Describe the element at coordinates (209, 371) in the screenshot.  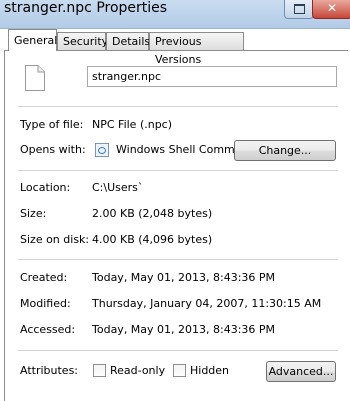
I see `hidden-label: Hidden` at that location.